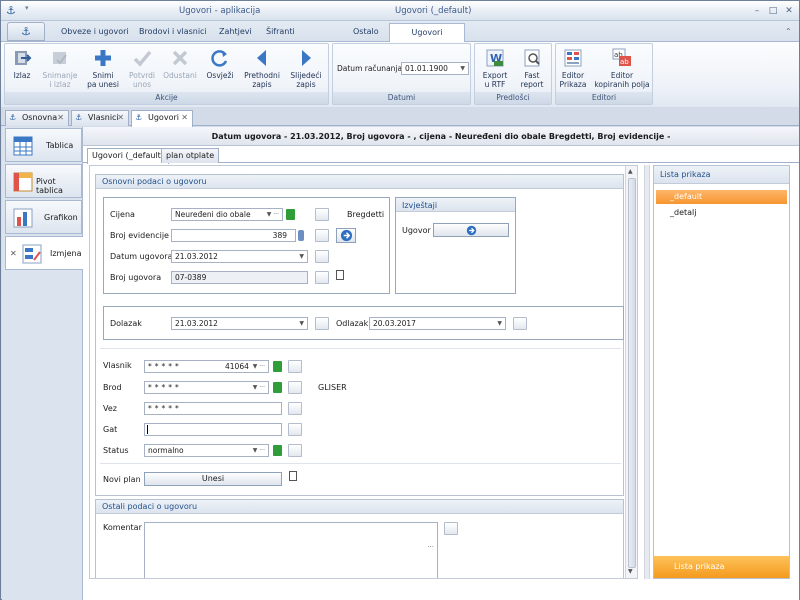 Image resolution: width=800 pixels, height=600 pixels. I want to click on akcije-group-label: Akcije, so click(166, 98).